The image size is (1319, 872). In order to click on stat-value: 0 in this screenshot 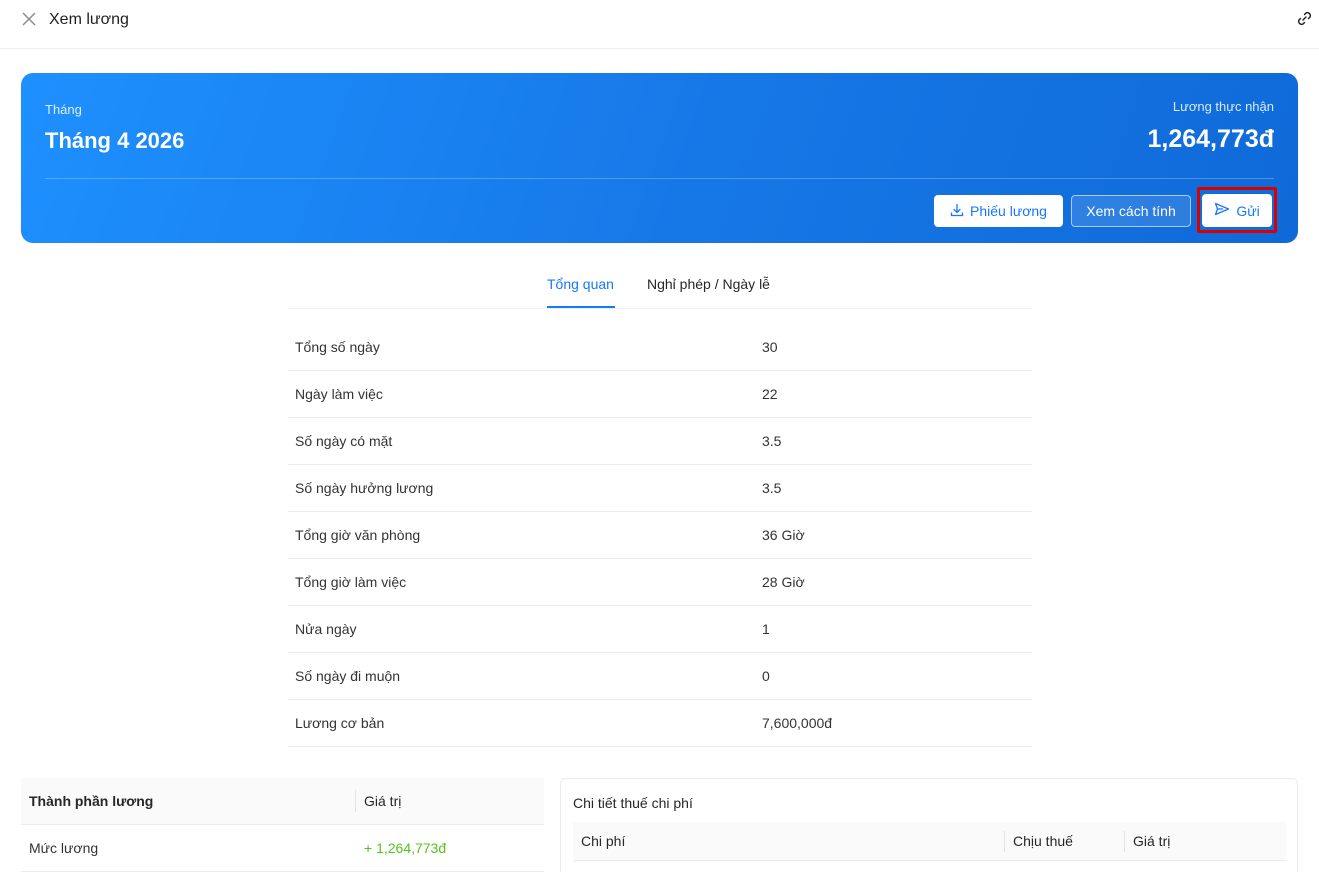, I will do `click(766, 676)`.